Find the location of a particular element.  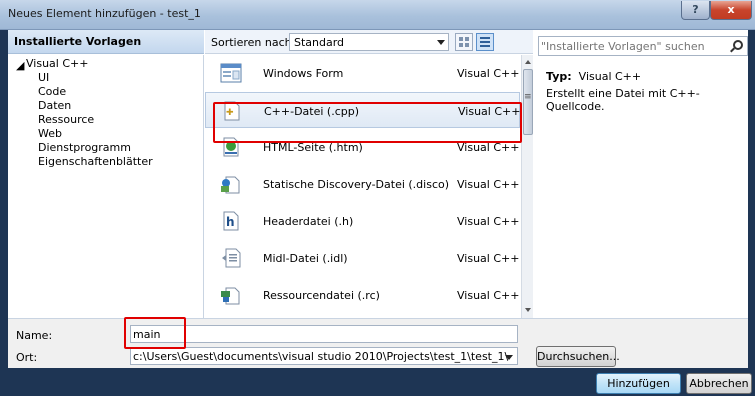

name-label: Name: is located at coordinates (34, 335).